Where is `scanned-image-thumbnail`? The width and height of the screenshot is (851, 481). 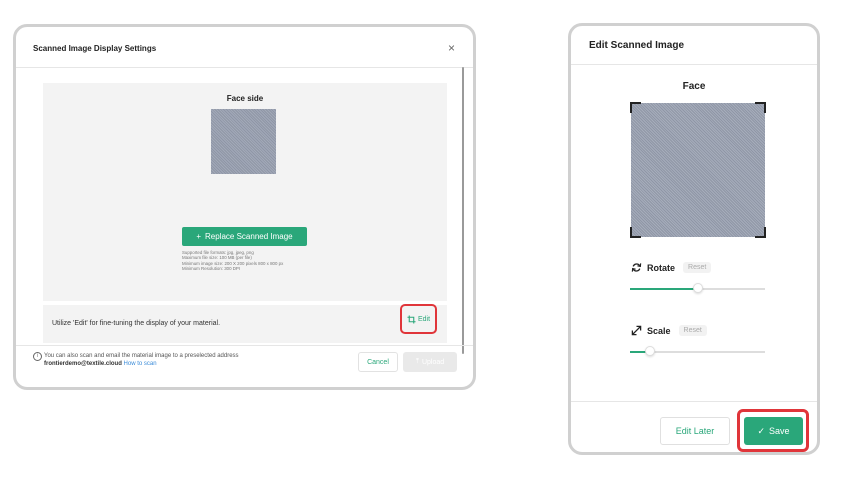
scanned-image-thumbnail is located at coordinates (243, 141).